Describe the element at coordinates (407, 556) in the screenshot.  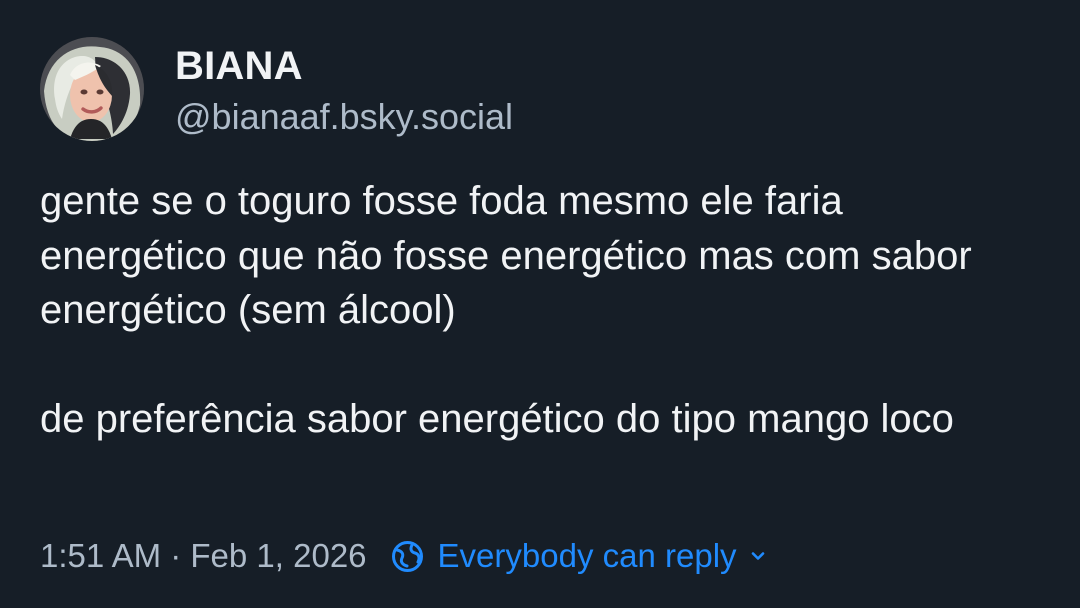
I see `globe-icon` at that location.